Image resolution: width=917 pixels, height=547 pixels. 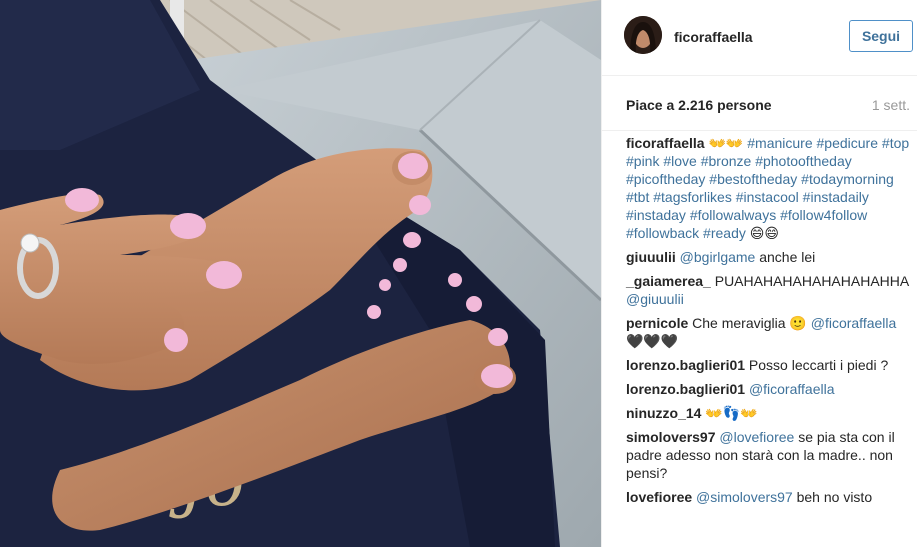 I want to click on hashtag-link: #followback, so click(x=662, y=233).